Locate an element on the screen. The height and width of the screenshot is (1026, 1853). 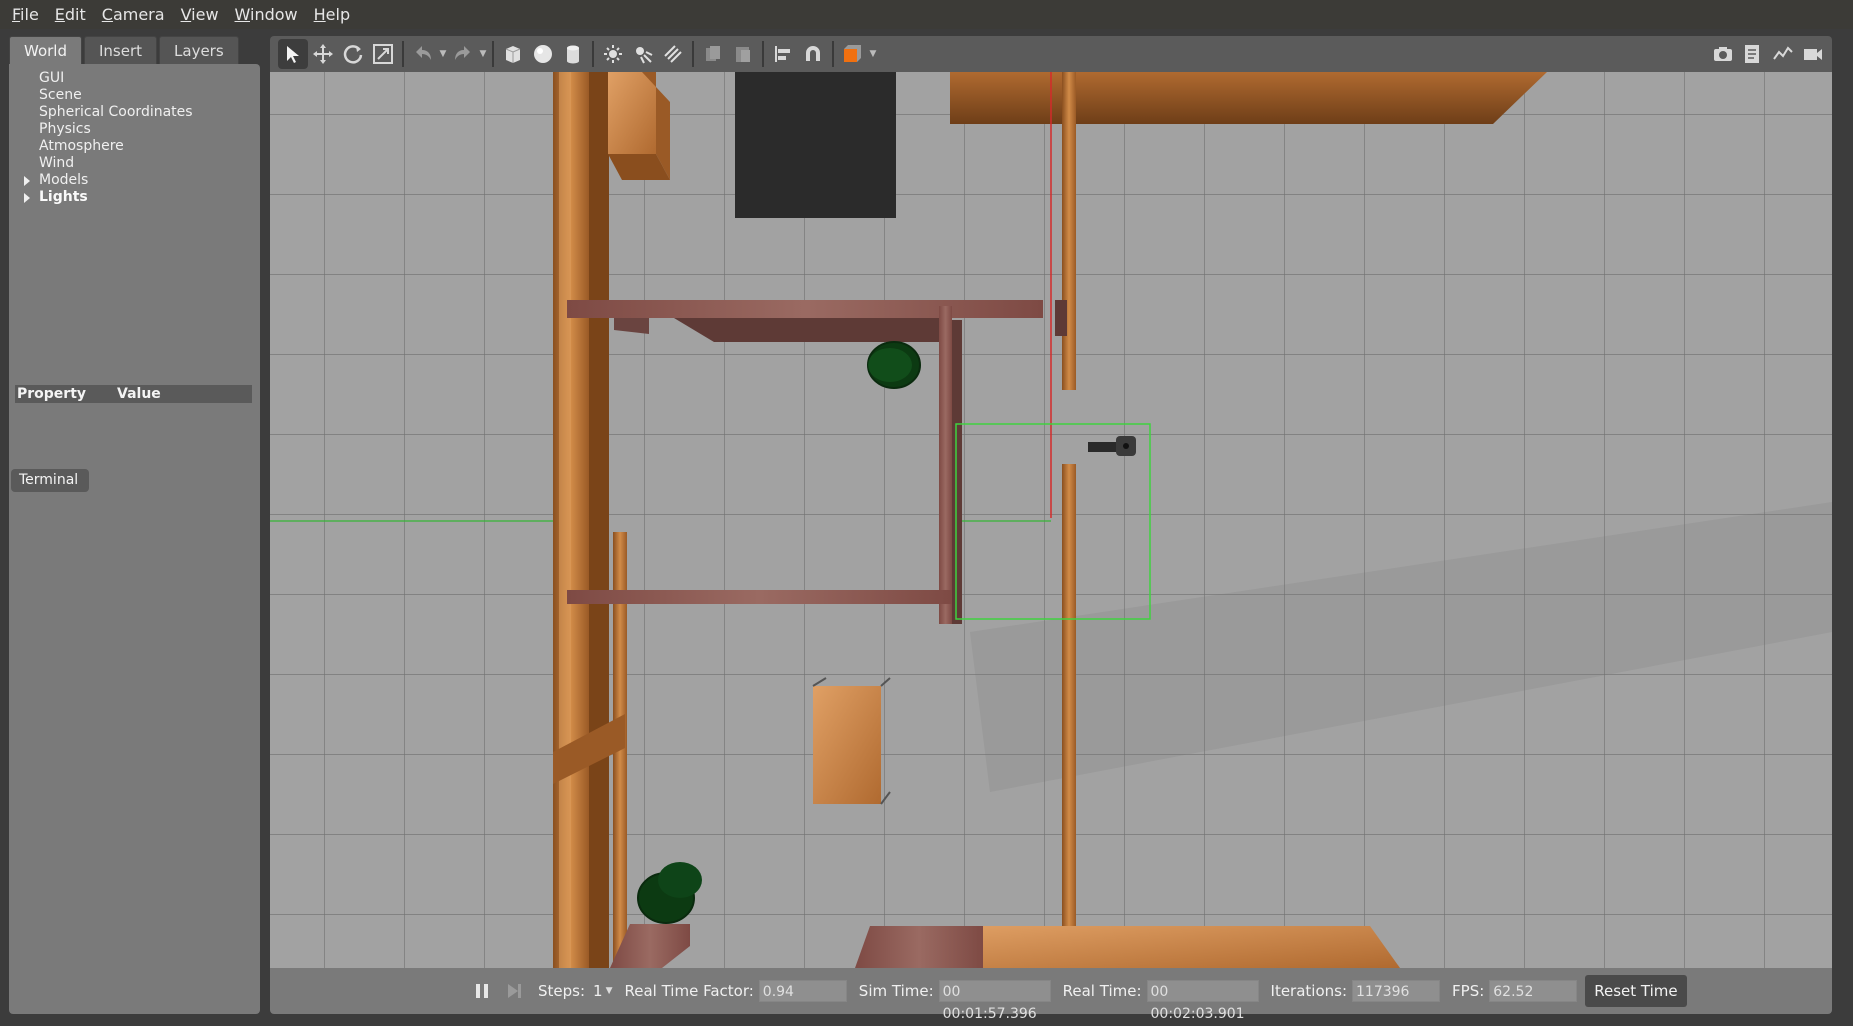
point-light-icon is located at coordinates (613, 54).